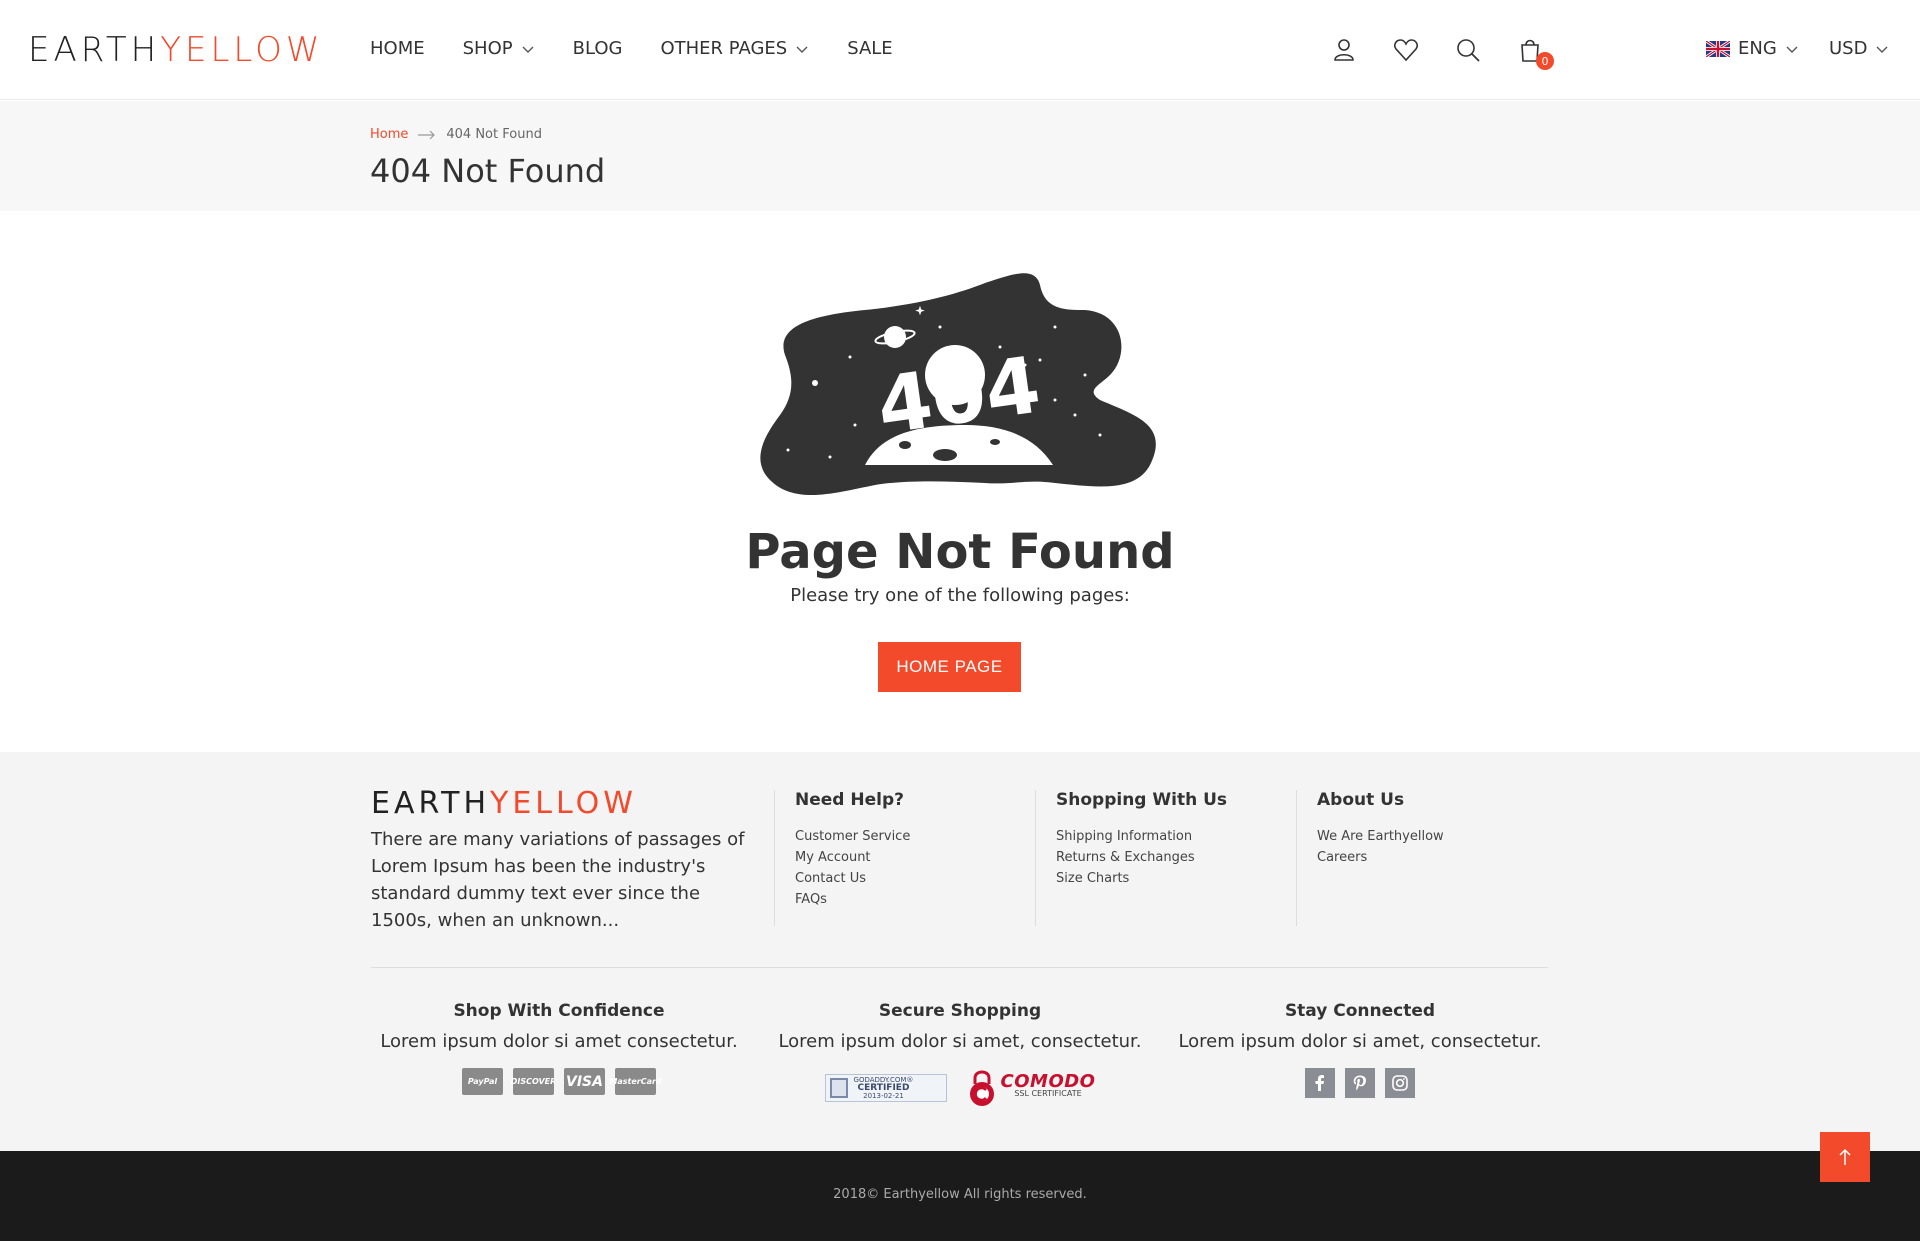 The height and width of the screenshot is (1241, 1920). Describe the element at coordinates (1048, 1093) in the screenshot. I see `comodo-subtitle: SSL CERTIFICATE` at that location.